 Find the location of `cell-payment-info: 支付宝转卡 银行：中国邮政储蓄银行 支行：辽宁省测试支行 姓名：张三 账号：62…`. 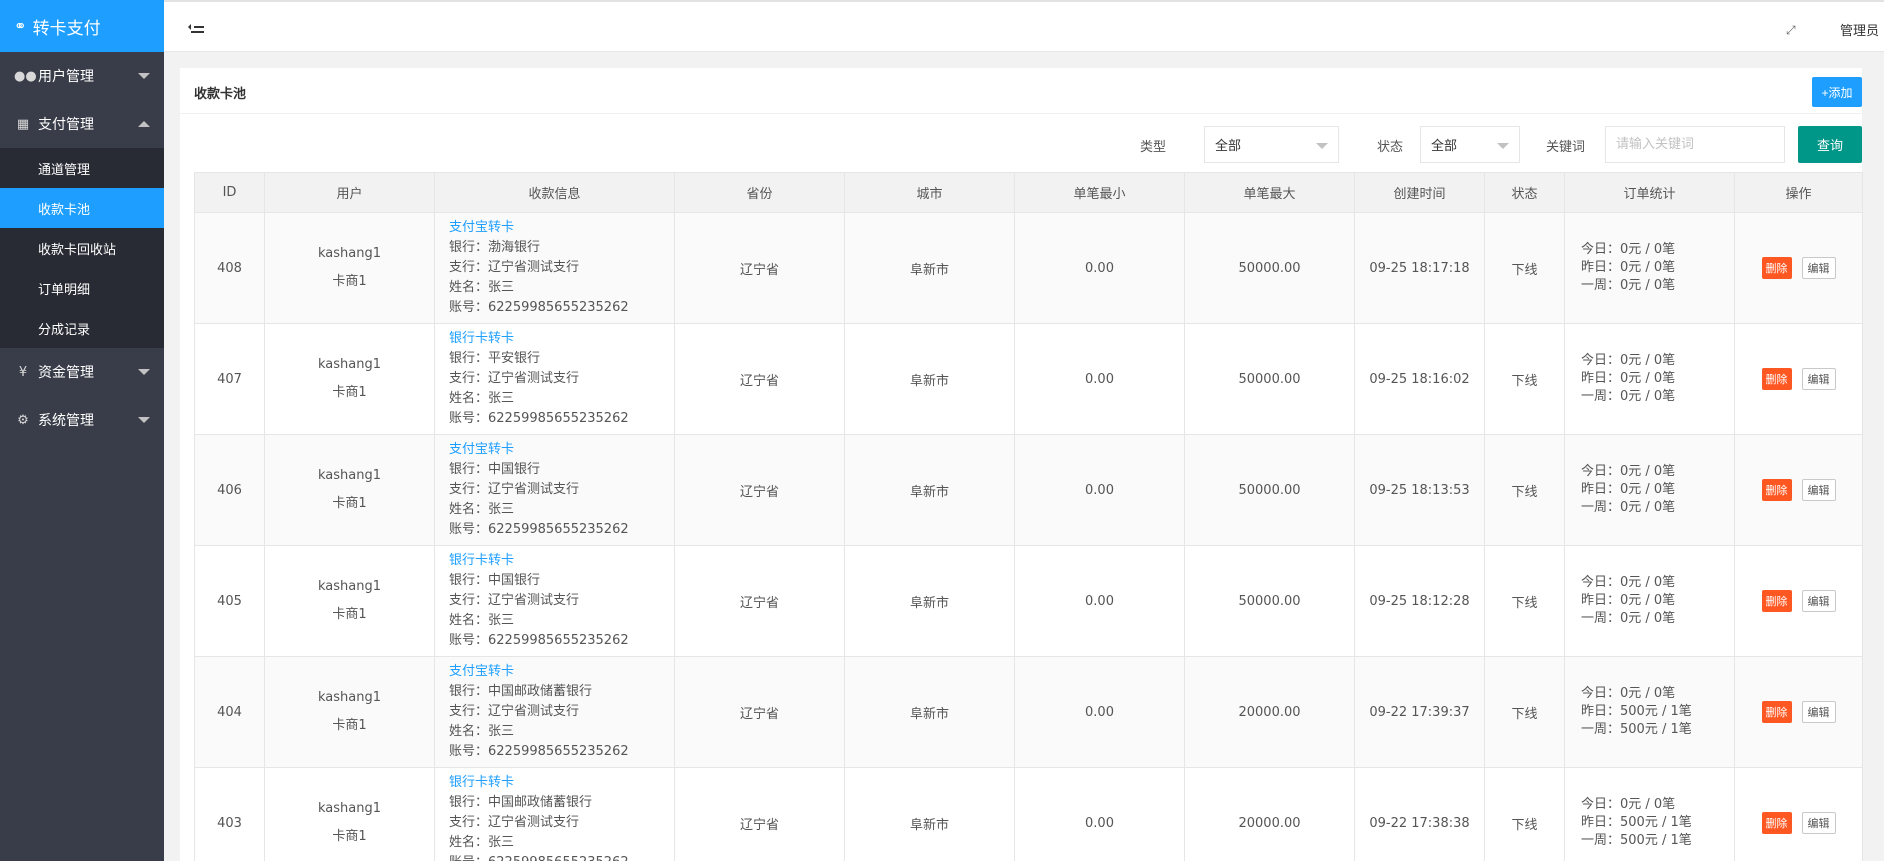

cell-payment-info: 支付宝转卡 银行：中国邮政储蓄银行 支行：辽宁省测试支行 姓名：张三 账号：62… is located at coordinates (554, 712).